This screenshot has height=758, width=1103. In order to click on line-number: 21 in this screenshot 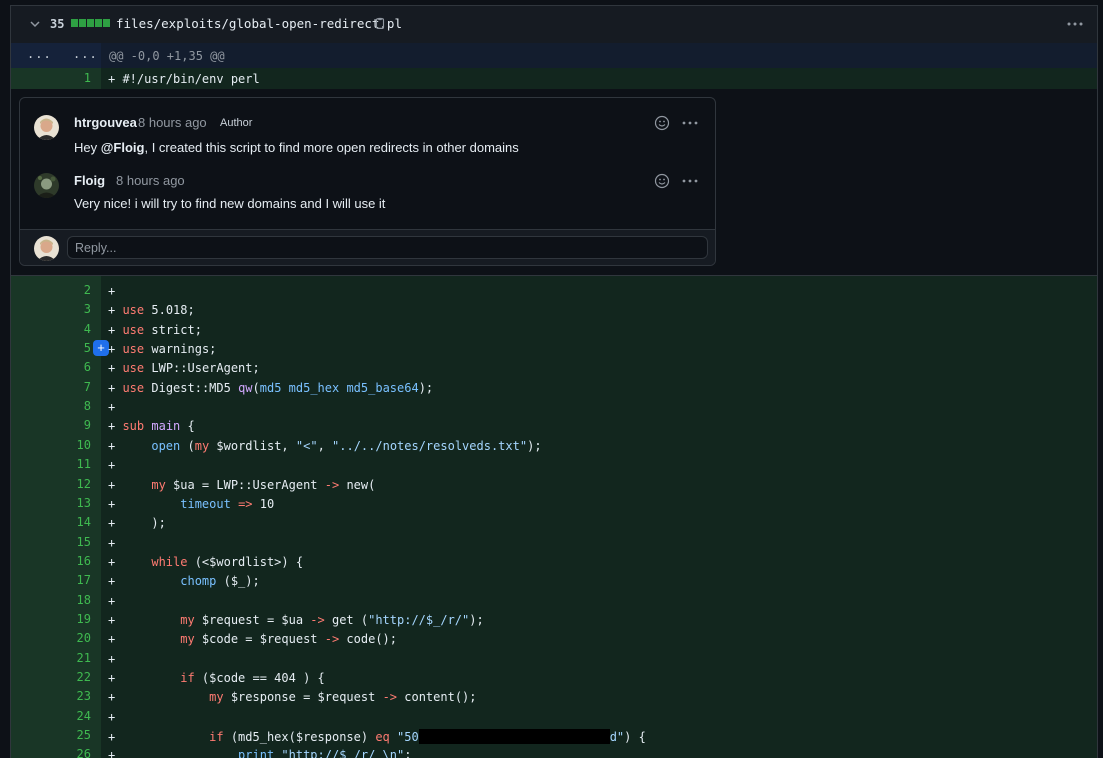, I will do `click(80, 658)`.